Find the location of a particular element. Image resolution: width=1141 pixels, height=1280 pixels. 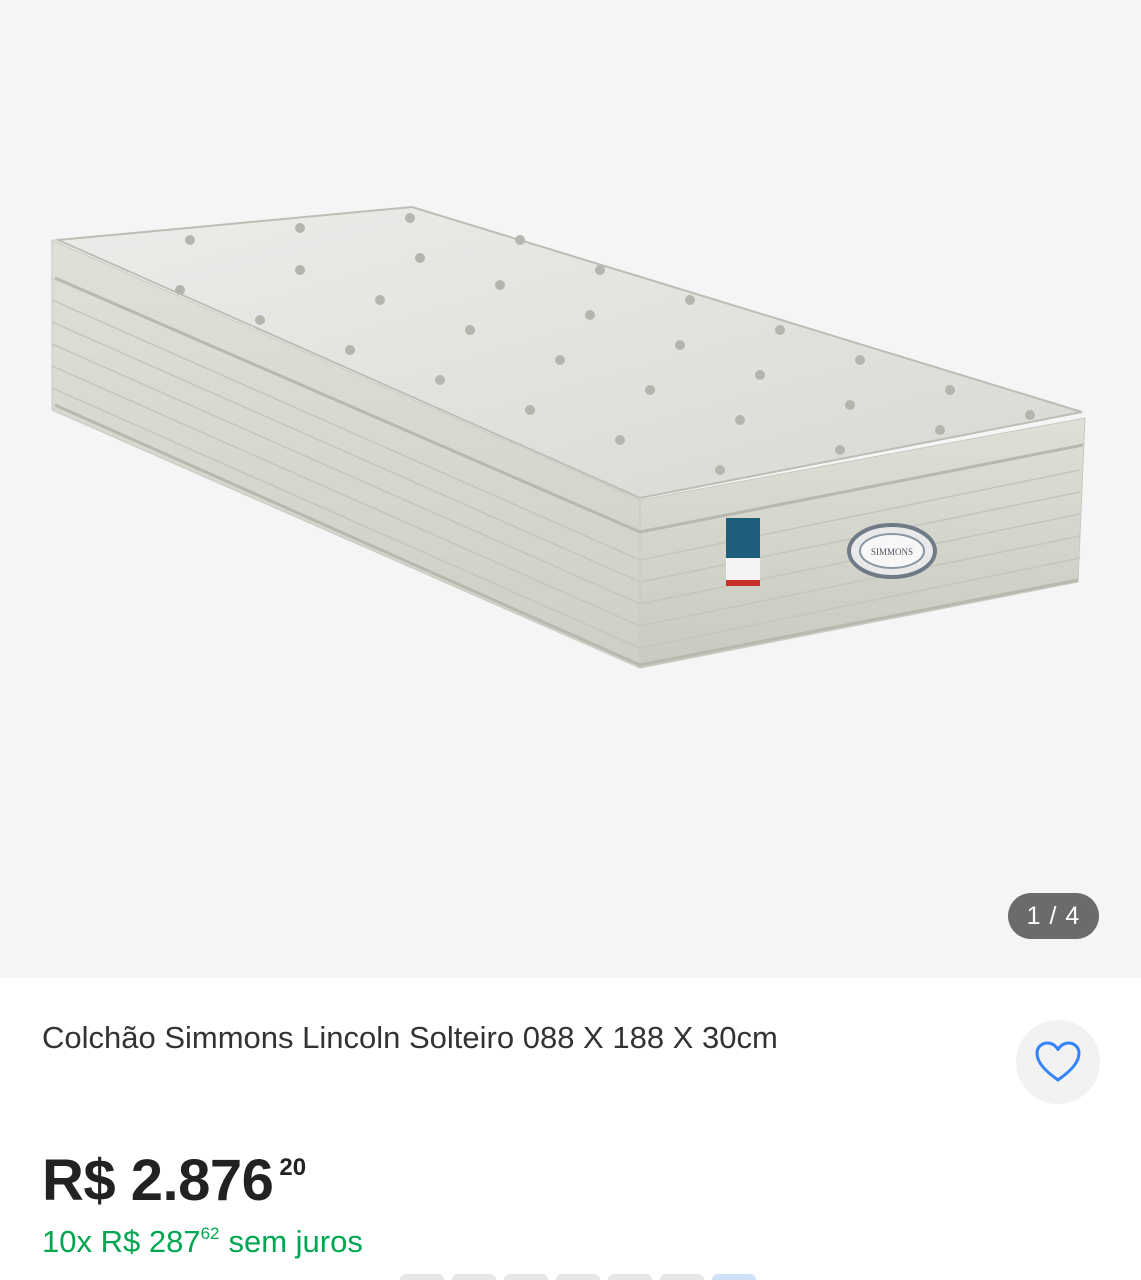

price: R$ 2.876 20 is located at coordinates (174, 1181).